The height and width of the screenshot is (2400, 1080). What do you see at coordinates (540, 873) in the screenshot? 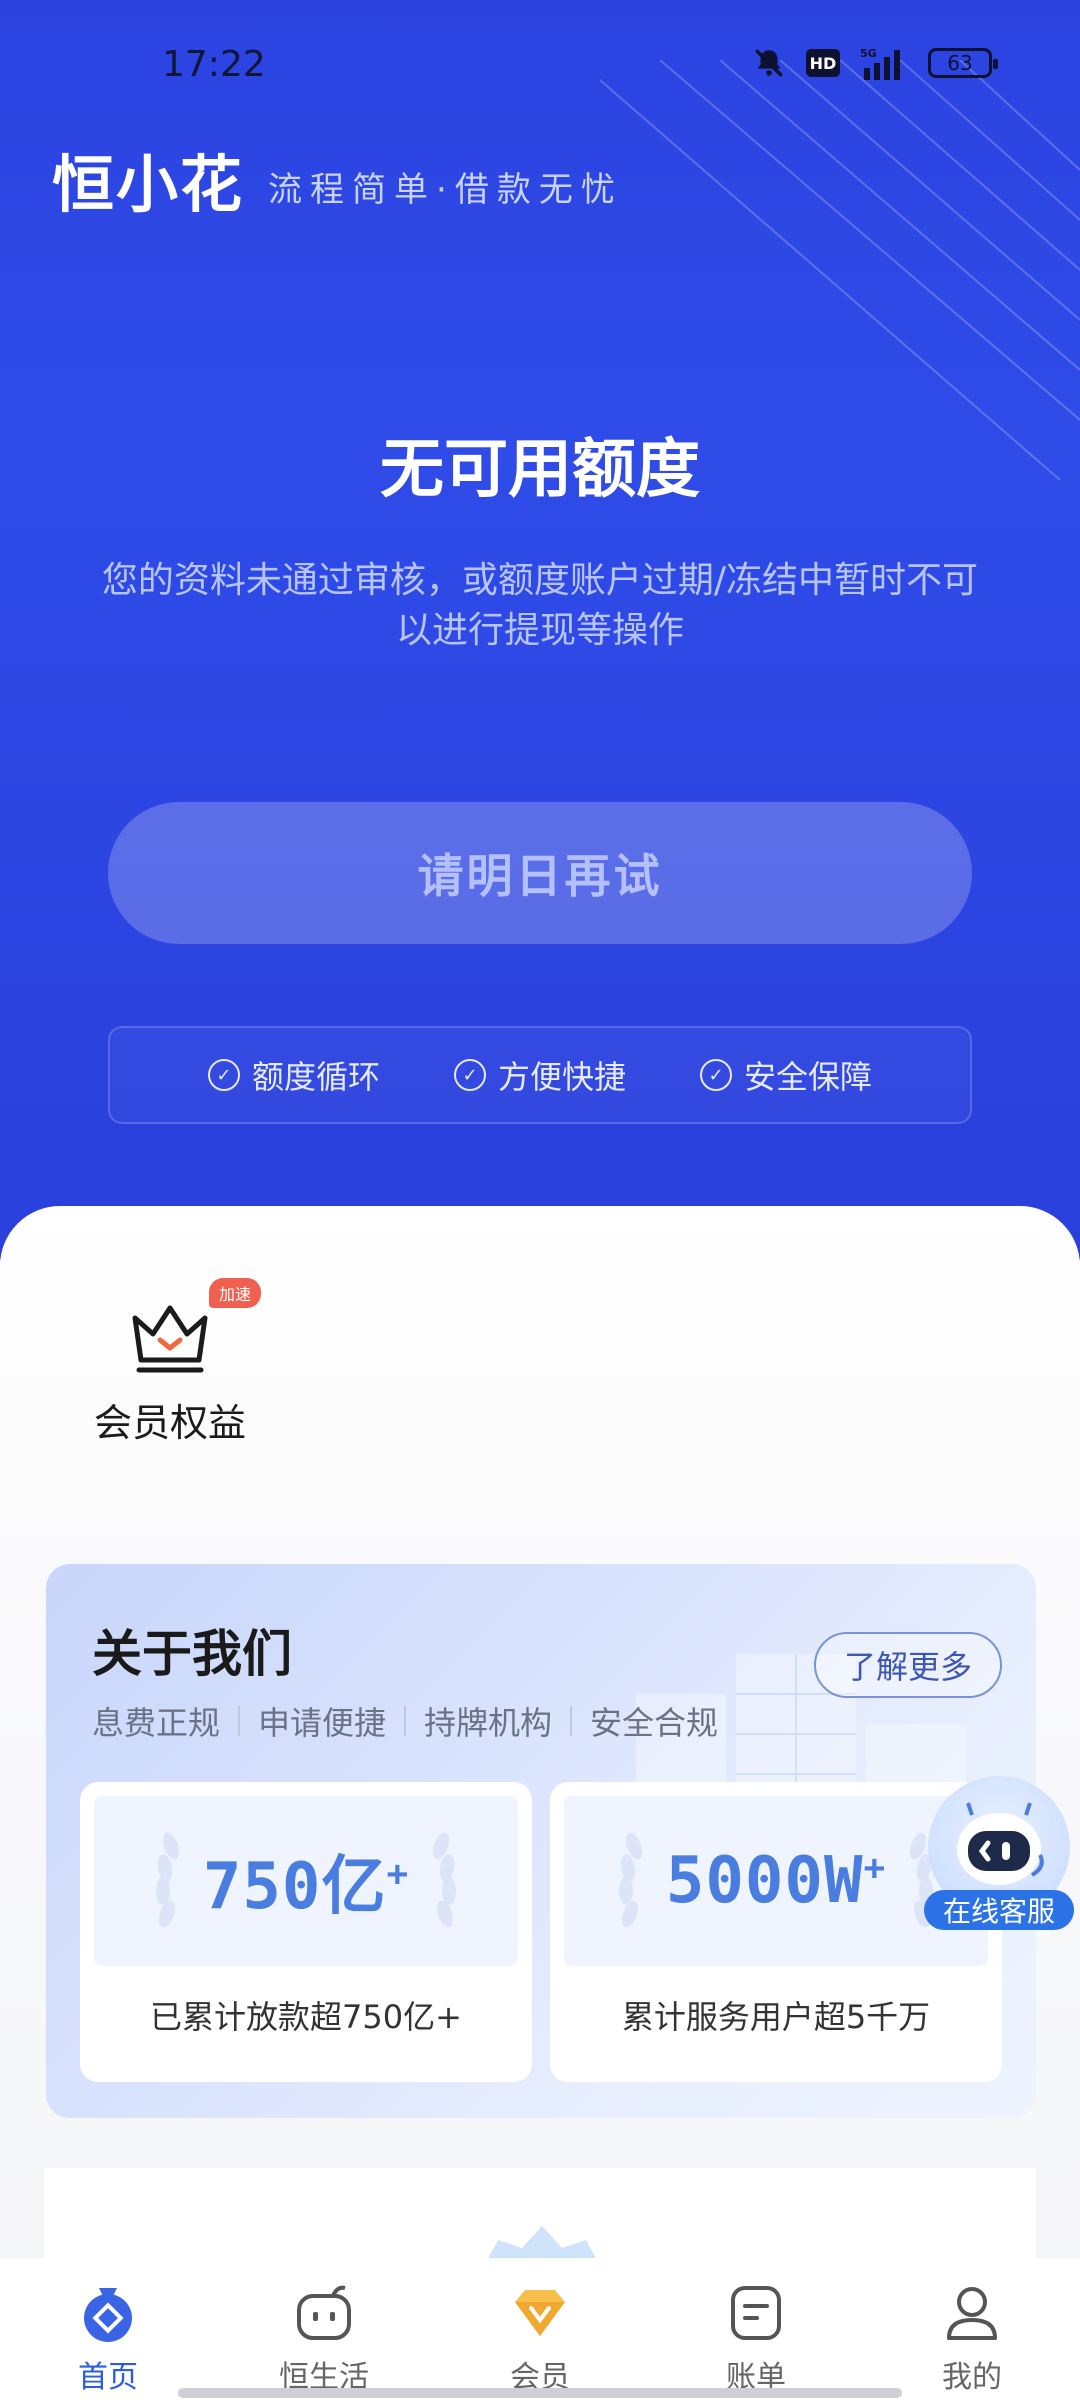
I see `retry-tomorrow-button: 请明日再试` at bounding box center [540, 873].